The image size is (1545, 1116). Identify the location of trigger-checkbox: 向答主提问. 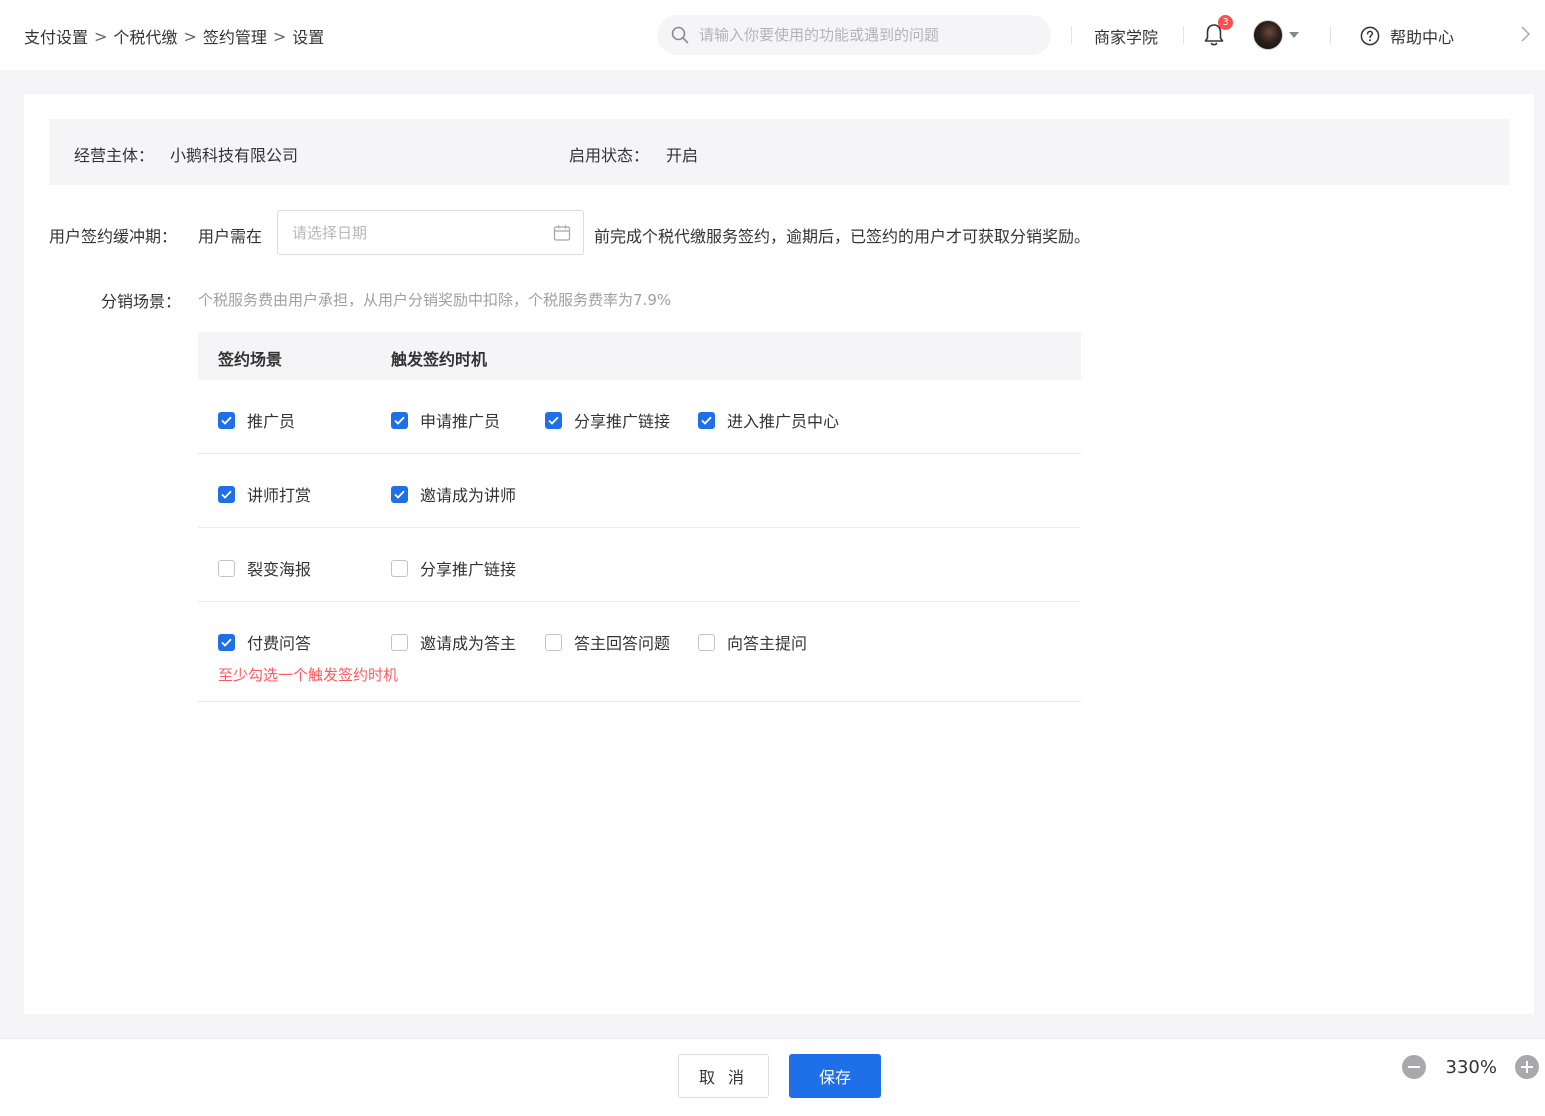
(752, 642).